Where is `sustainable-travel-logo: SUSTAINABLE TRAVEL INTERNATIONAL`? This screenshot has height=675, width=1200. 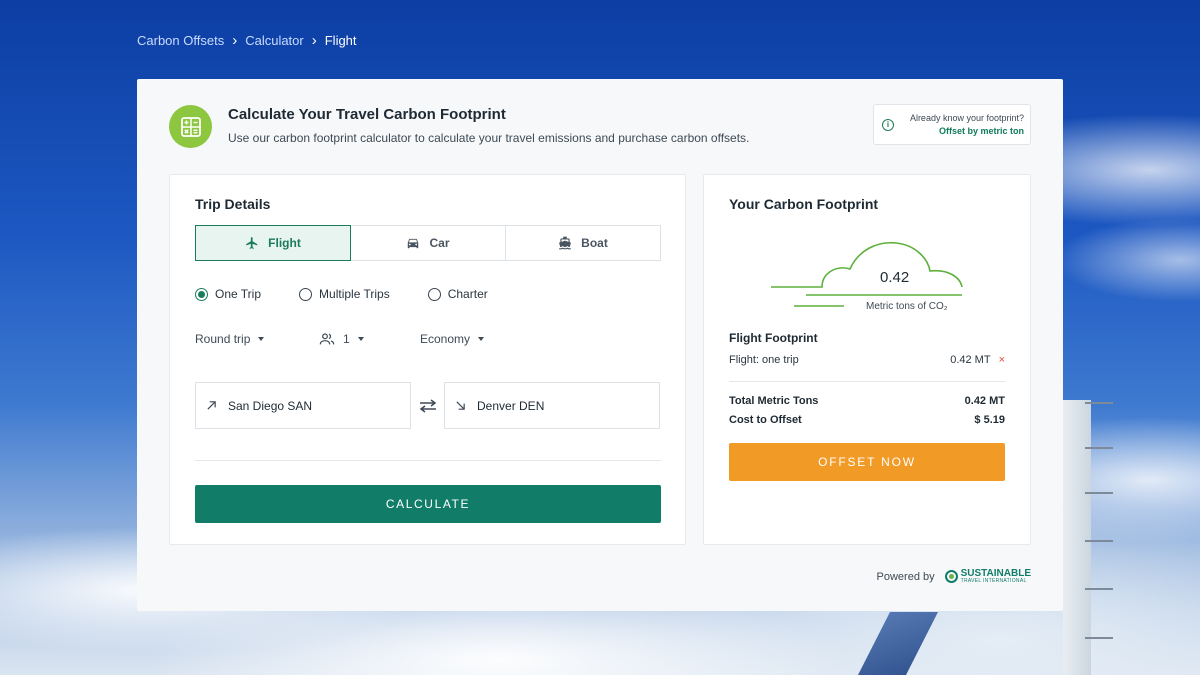
sustainable-travel-logo: SUSTAINABLE TRAVEL INTERNATIONAL is located at coordinates (987, 576).